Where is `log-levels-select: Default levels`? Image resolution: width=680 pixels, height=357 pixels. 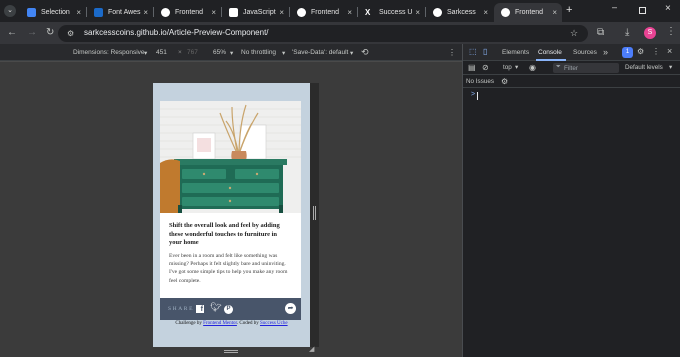 log-levels-select: Default levels is located at coordinates (644, 67).